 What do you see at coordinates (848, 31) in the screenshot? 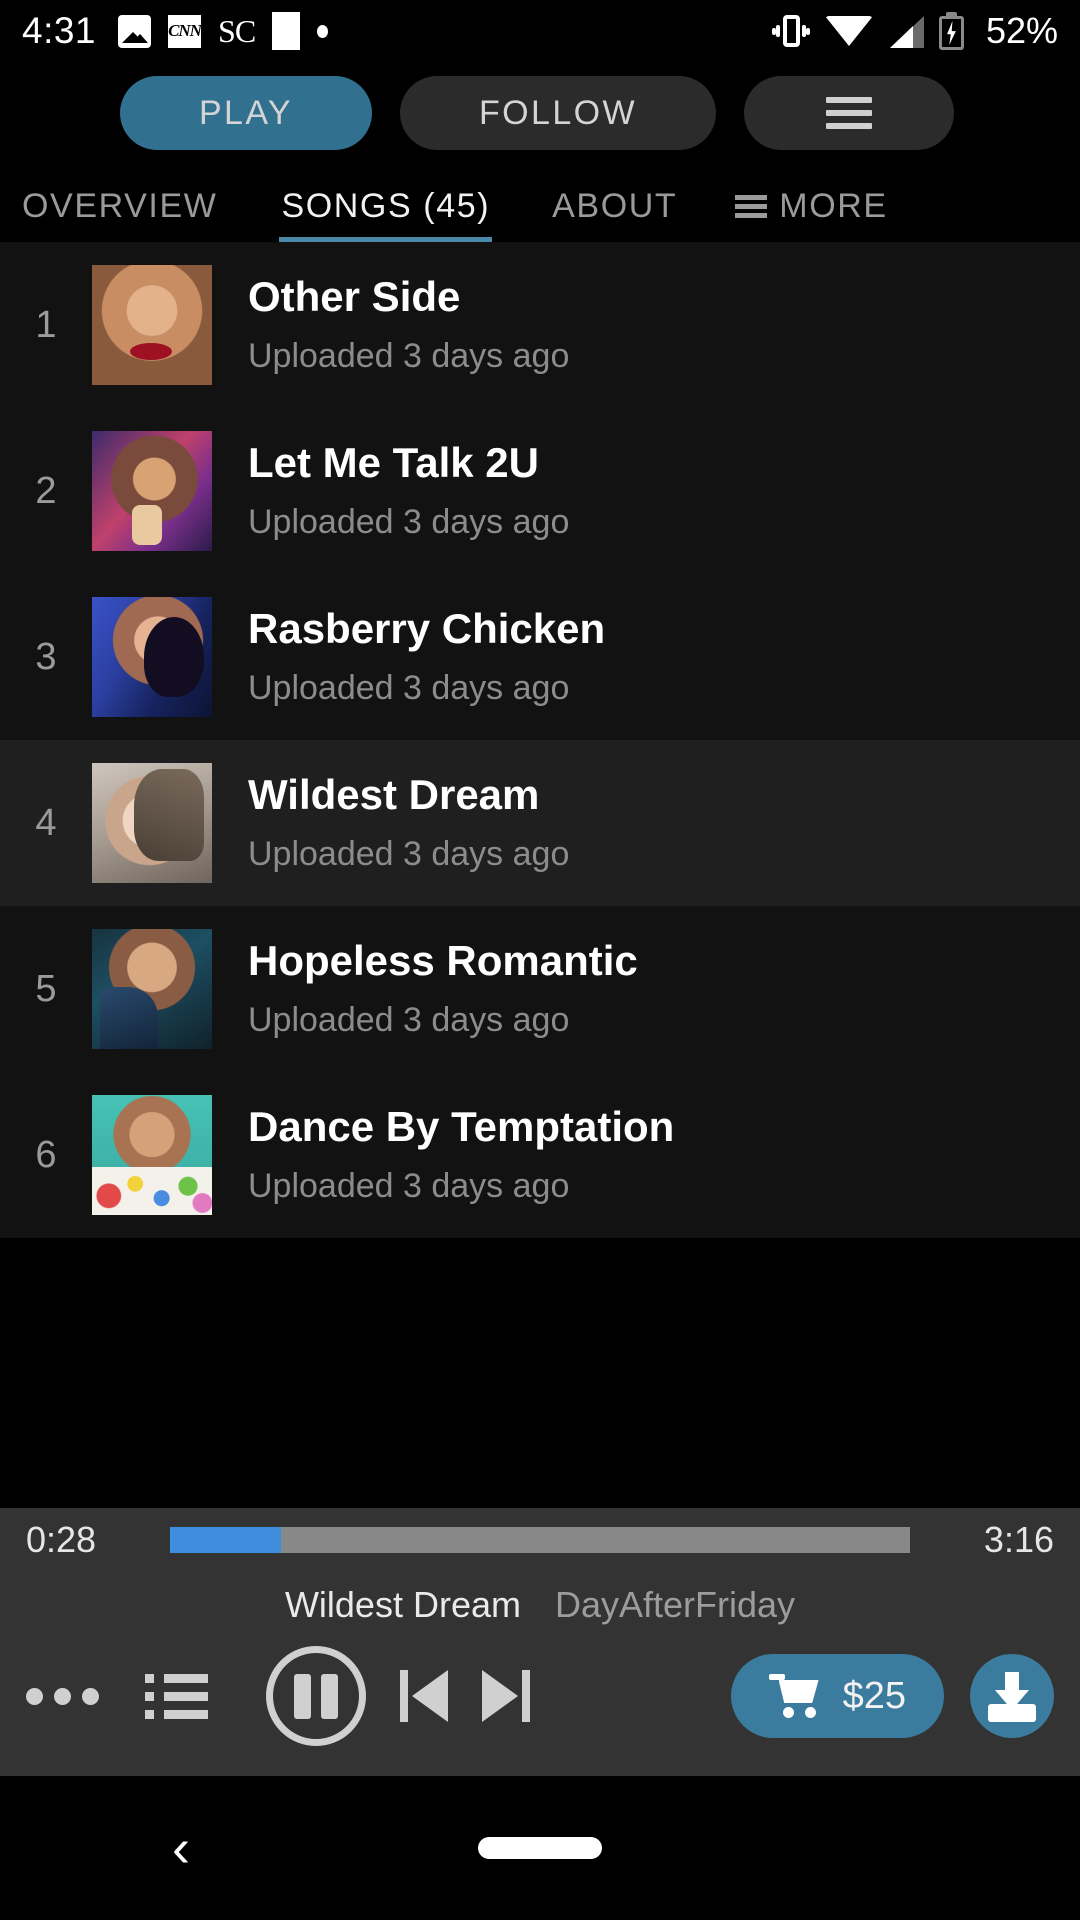
I see `wifi-icon` at bounding box center [848, 31].